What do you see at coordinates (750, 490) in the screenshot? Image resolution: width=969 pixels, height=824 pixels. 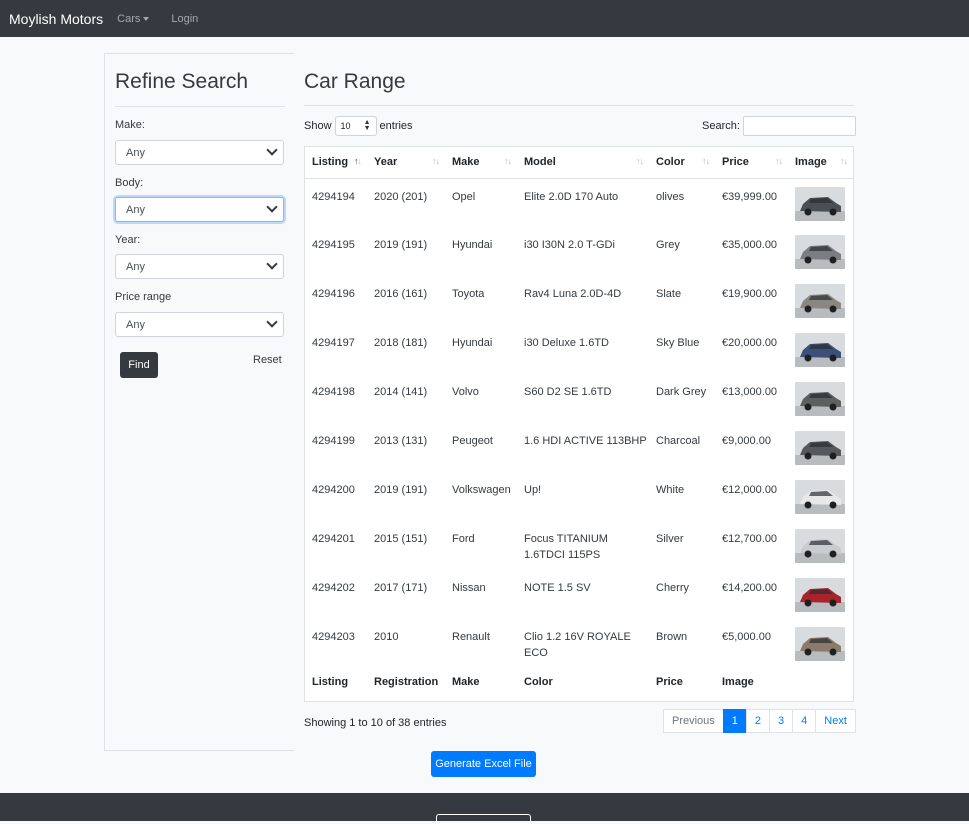 I see `cell-price: €12,000.00` at bounding box center [750, 490].